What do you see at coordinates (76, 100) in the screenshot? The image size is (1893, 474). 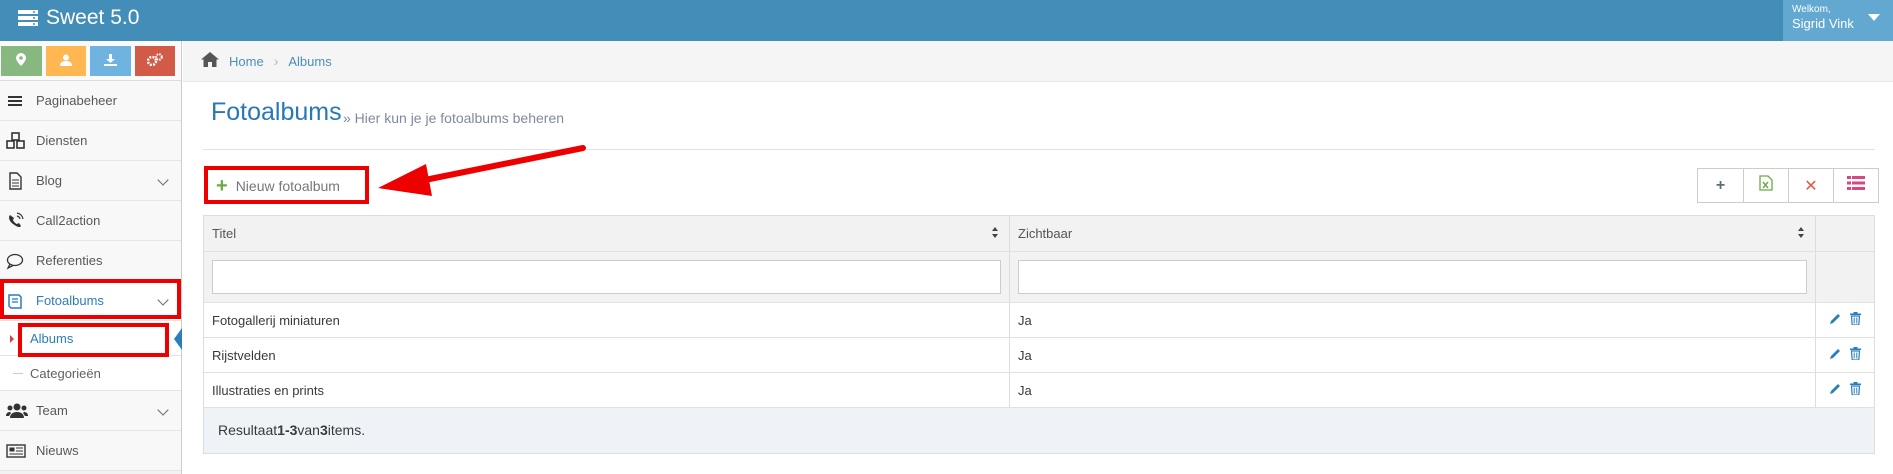 I see `sidebar-item-label: Paginabeheer` at bounding box center [76, 100].